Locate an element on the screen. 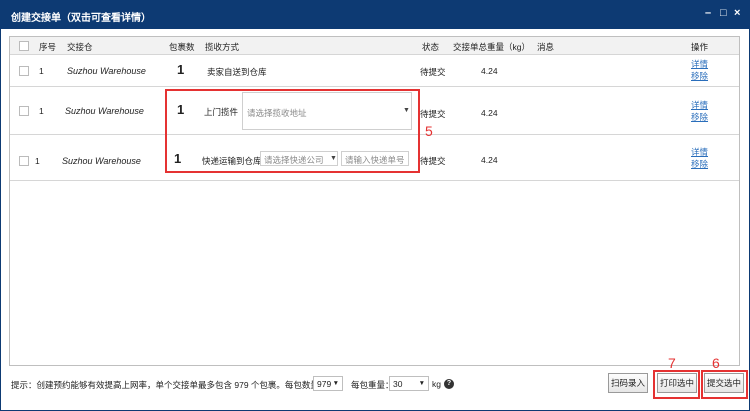  weight-unit: kg is located at coordinates (436, 384).